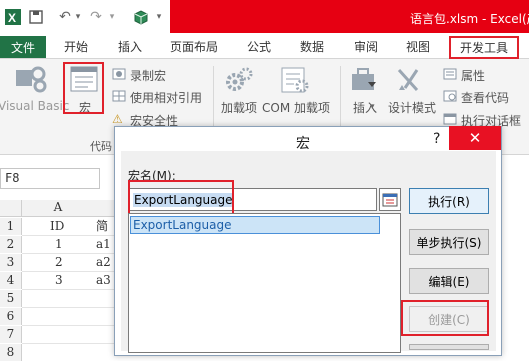  Describe the element at coordinates (23, 47) in the screenshot. I see `tab-file: 文件` at that location.